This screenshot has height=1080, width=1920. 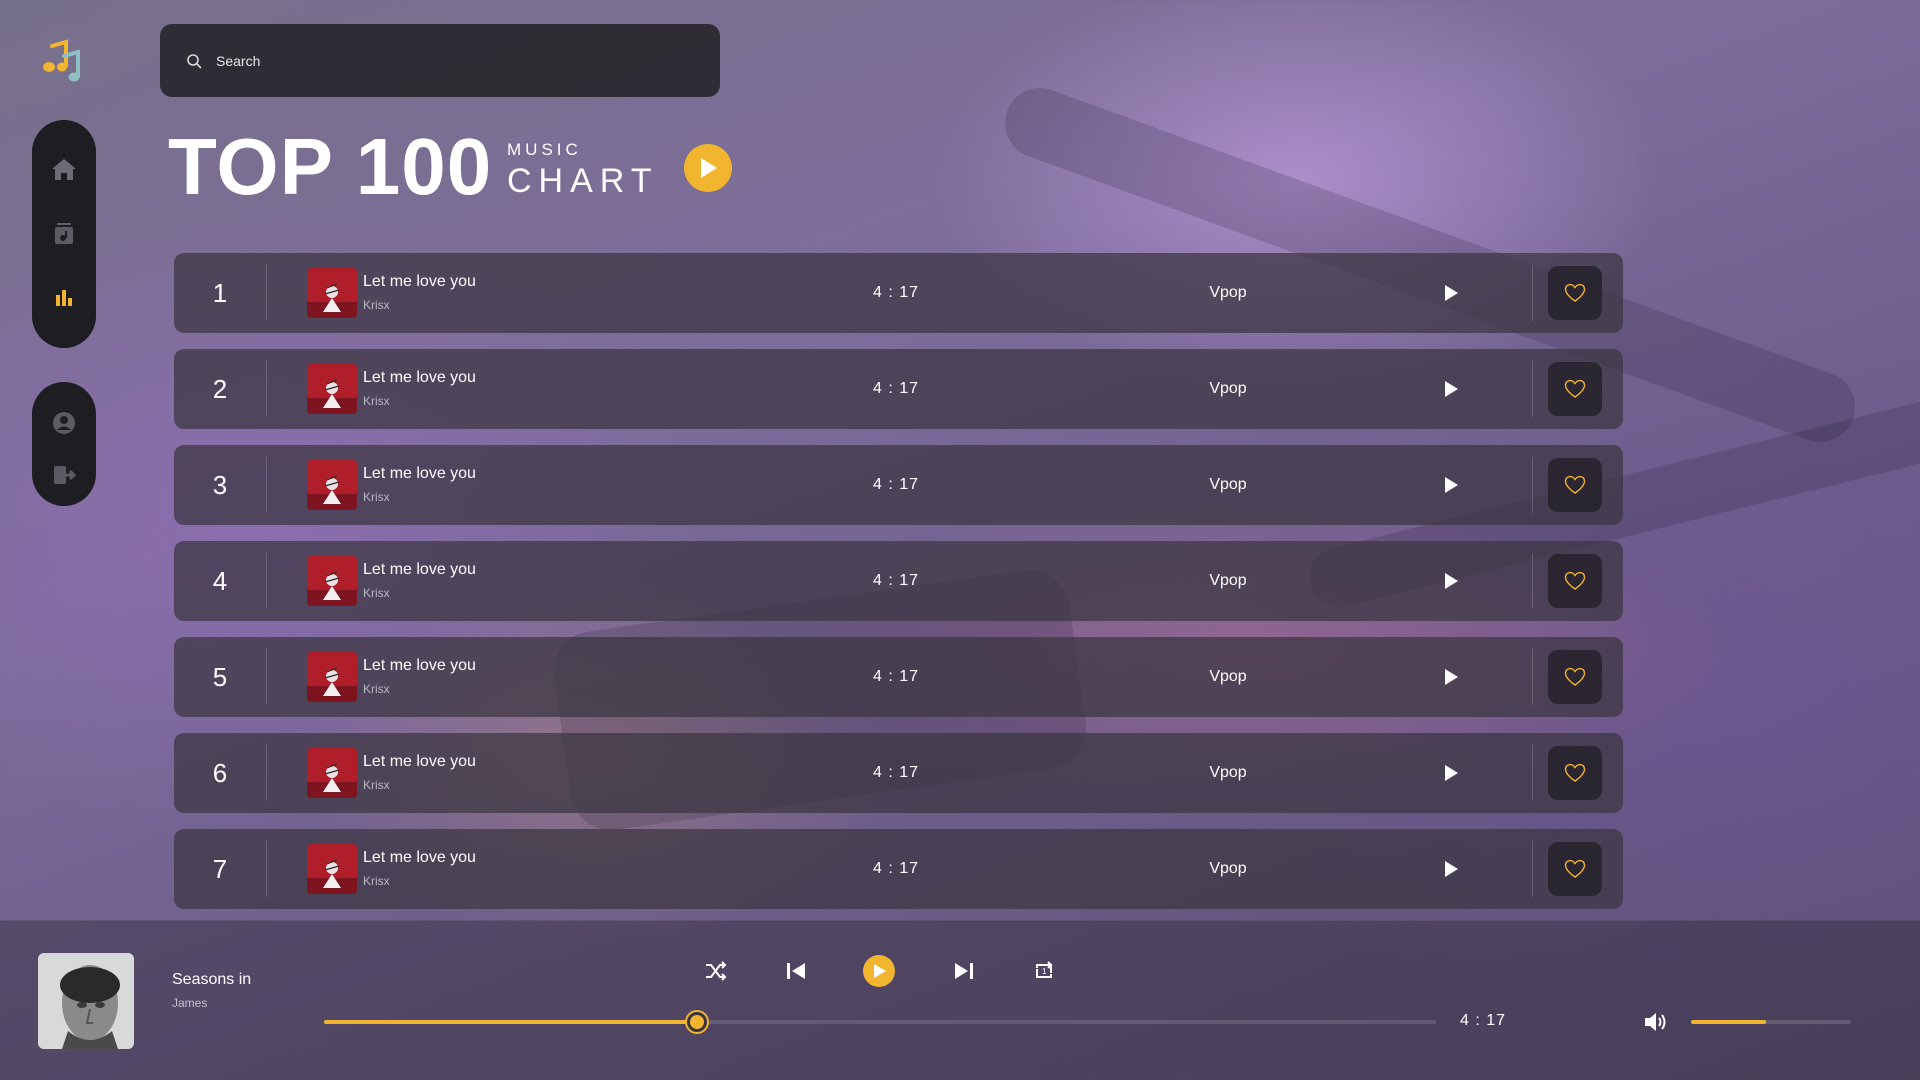 I want to click on sidebar-item-home, so click(x=64, y=169).